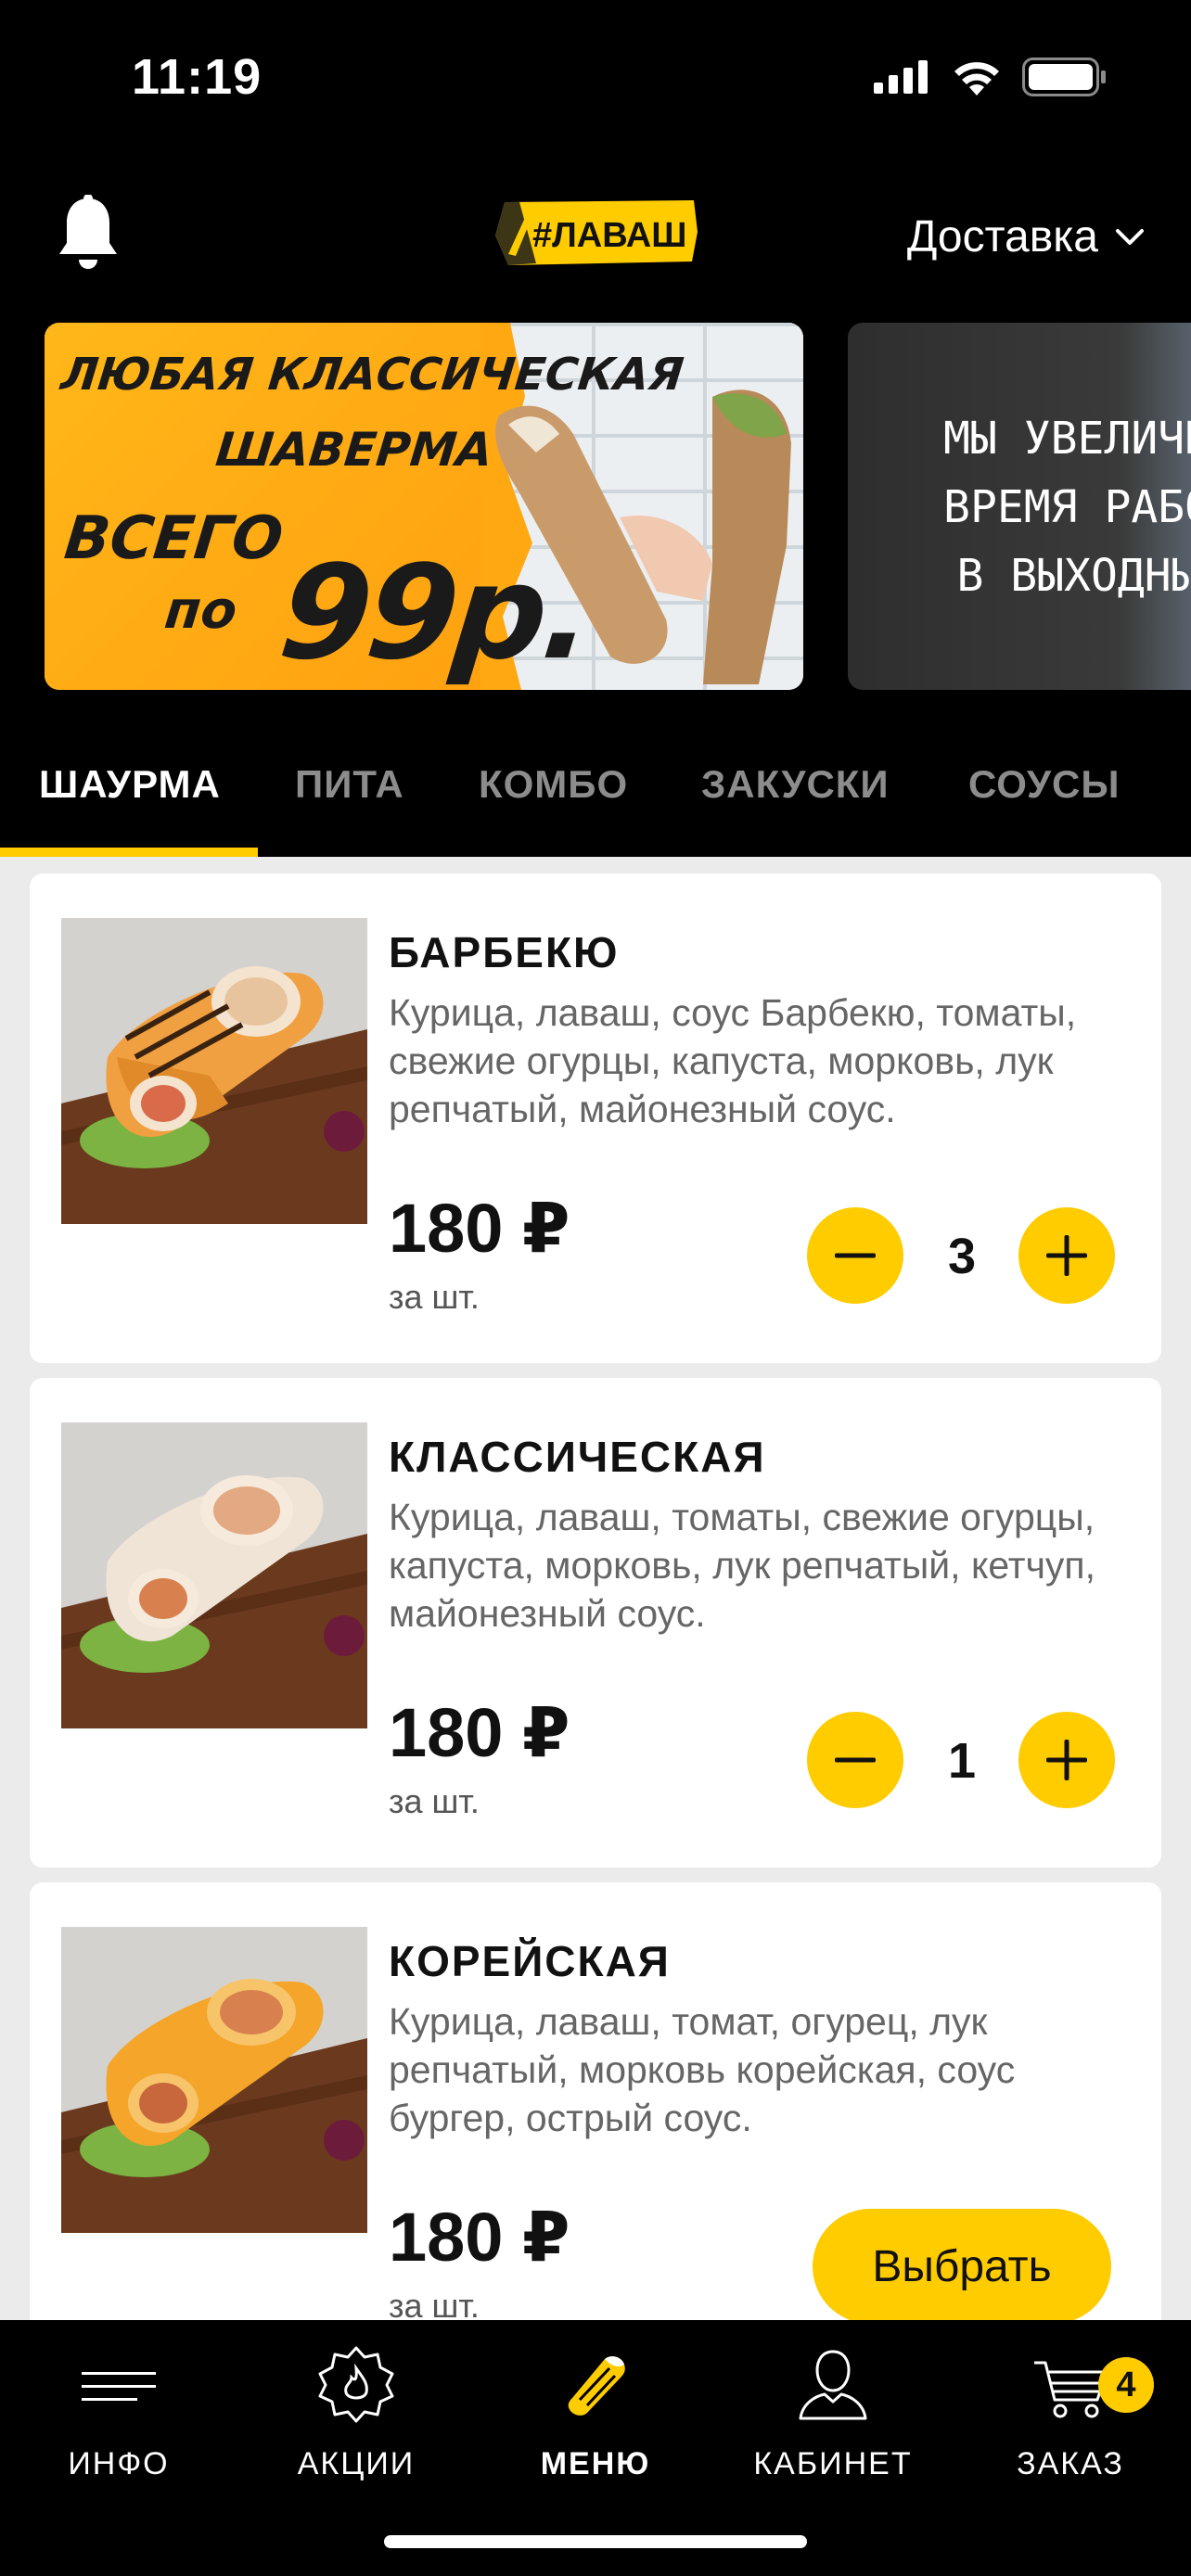 The image size is (1191, 2576). Describe the element at coordinates (795, 784) in the screenshot. I see `tab-snacks: ЗАКУСКИ` at that location.